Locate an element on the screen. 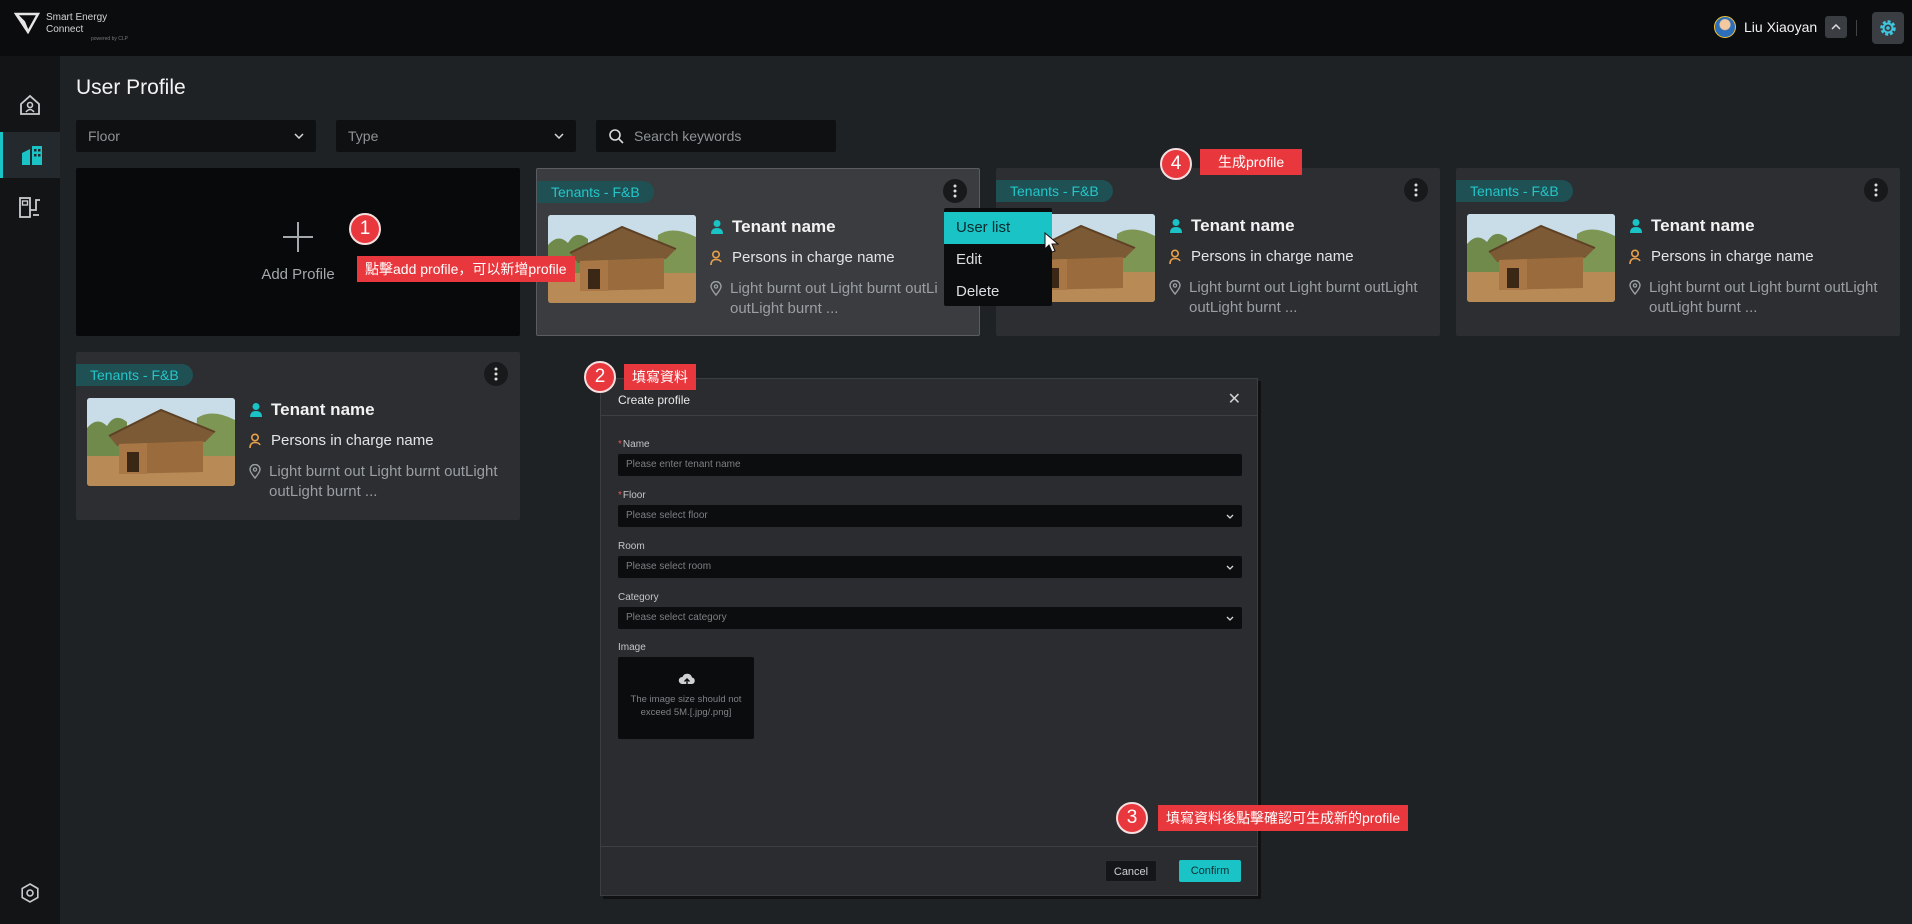  avatar is located at coordinates (1725, 27).